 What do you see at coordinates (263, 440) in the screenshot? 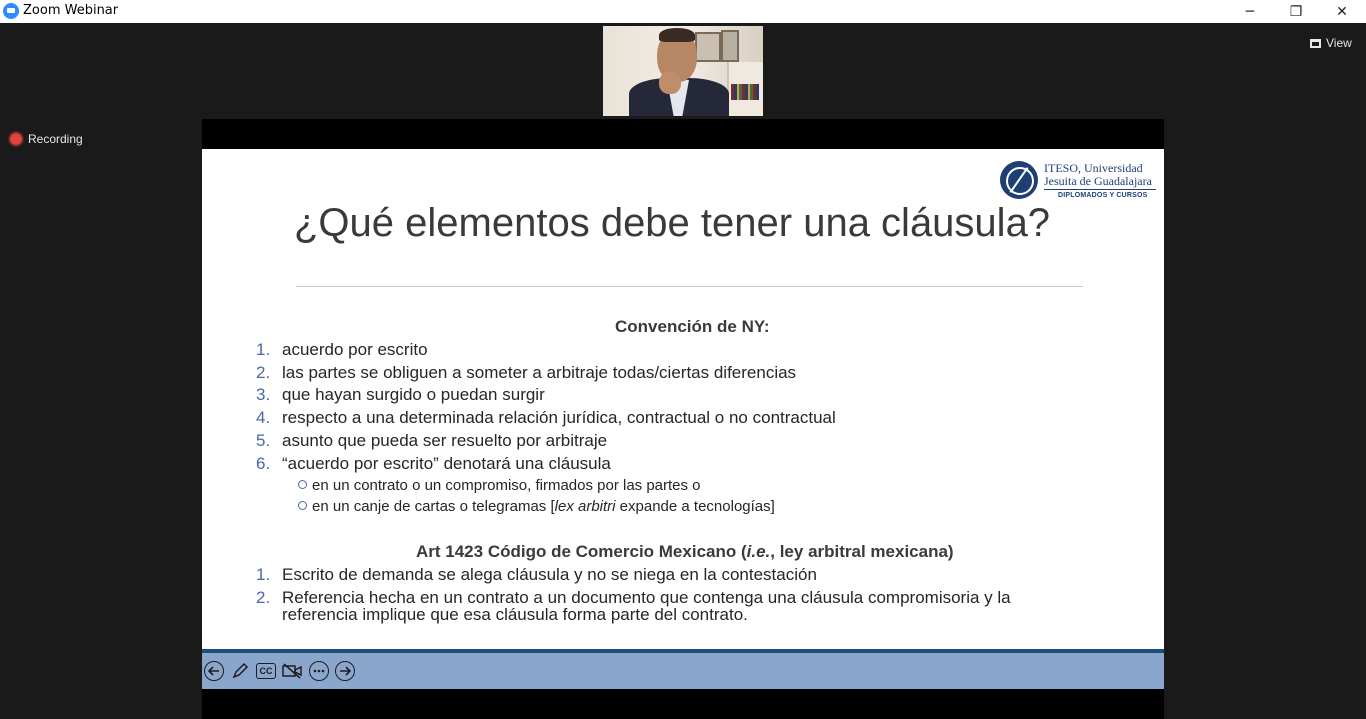
I see `list-number: 5.` at bounding box center [263, 440].